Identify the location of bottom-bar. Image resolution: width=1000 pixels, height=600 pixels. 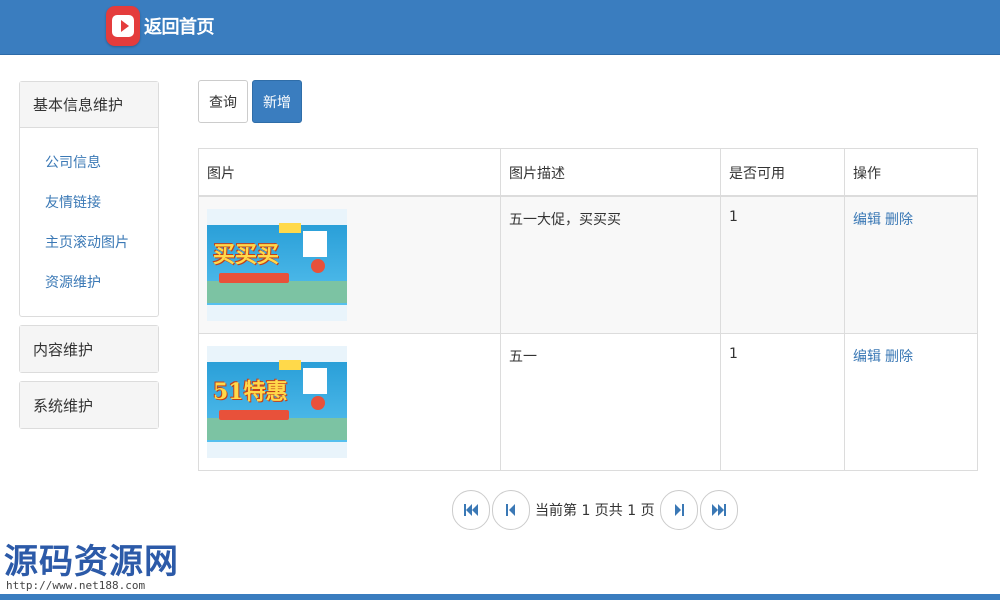
(500, 597).